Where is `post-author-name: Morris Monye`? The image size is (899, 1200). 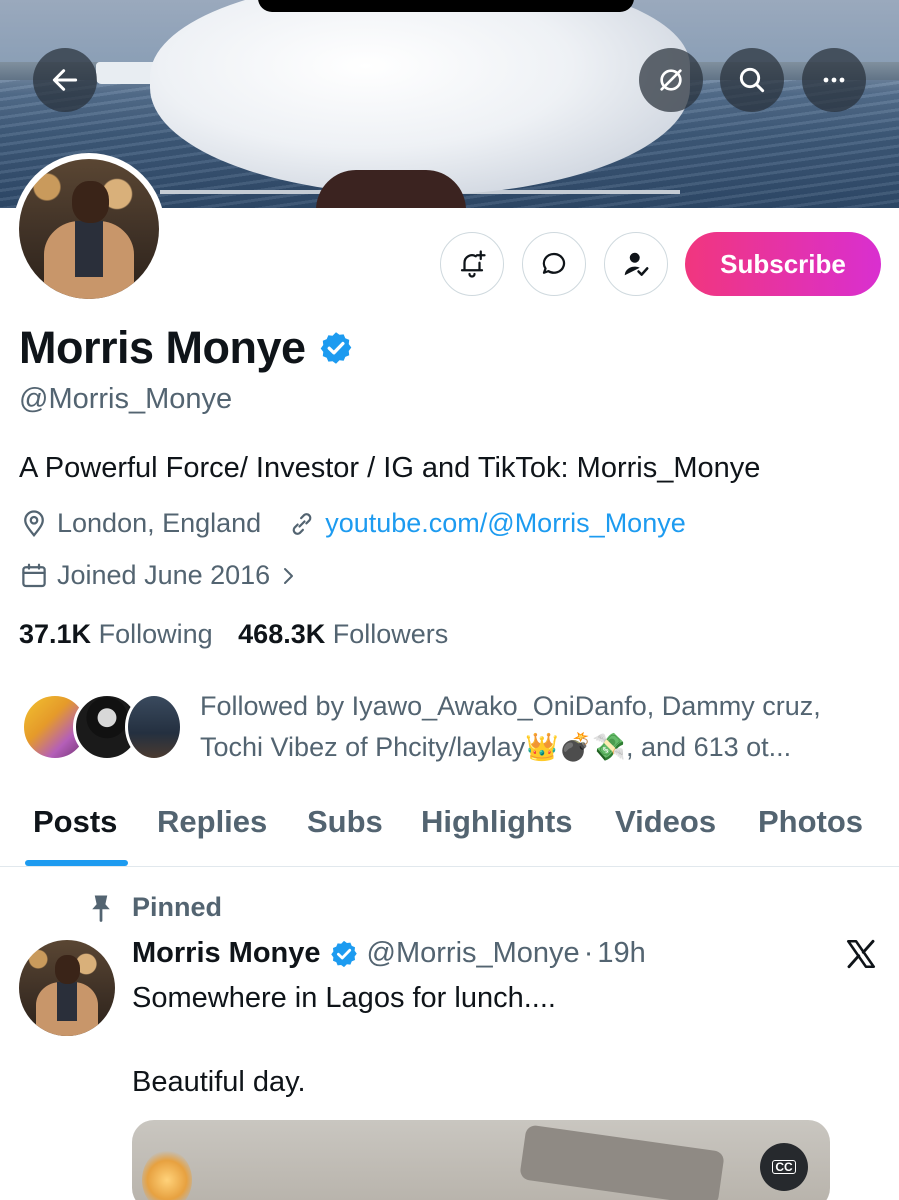 post-author-name: Morris Monye is located at coordinates (226, 953).